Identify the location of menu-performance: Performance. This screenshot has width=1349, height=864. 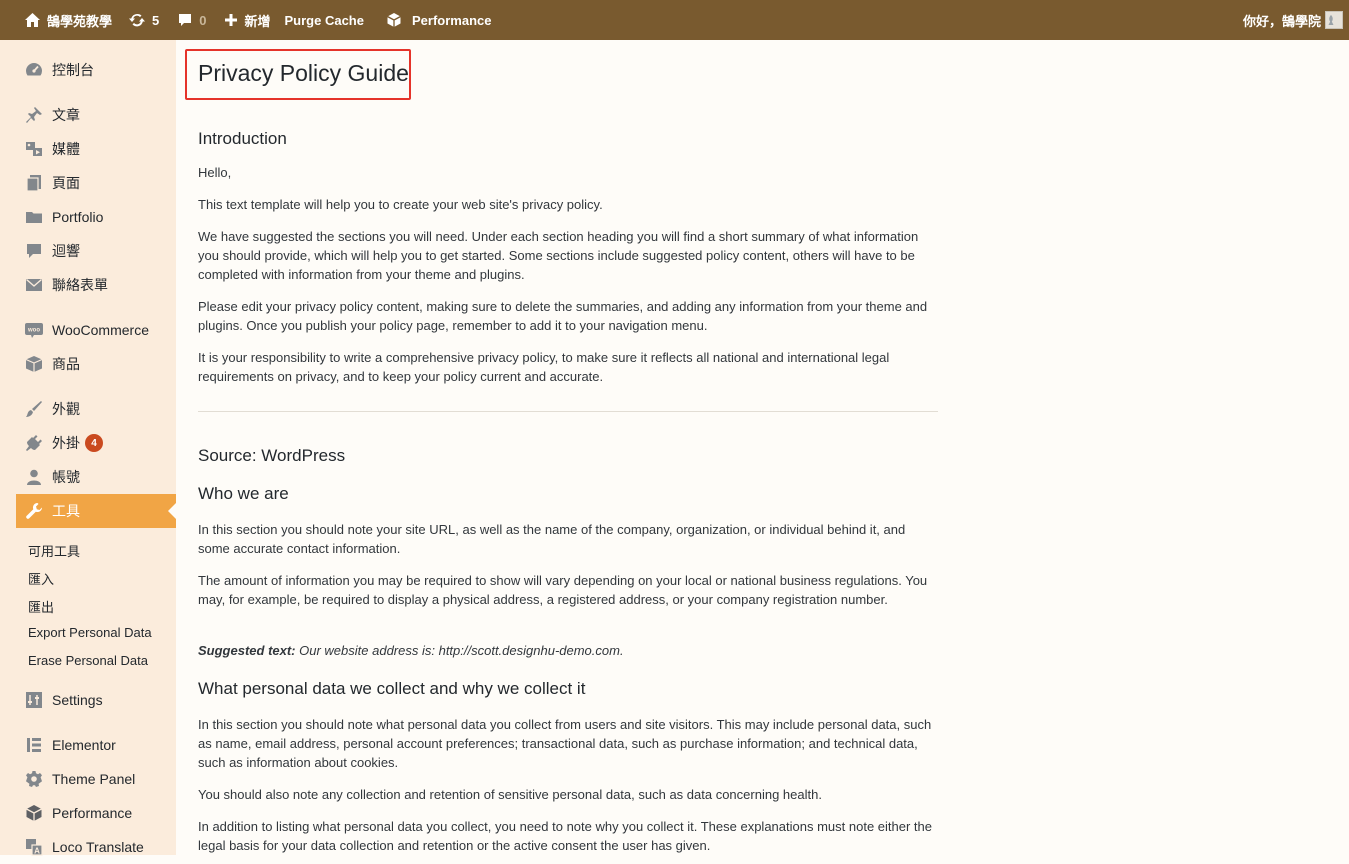
(96, 813).